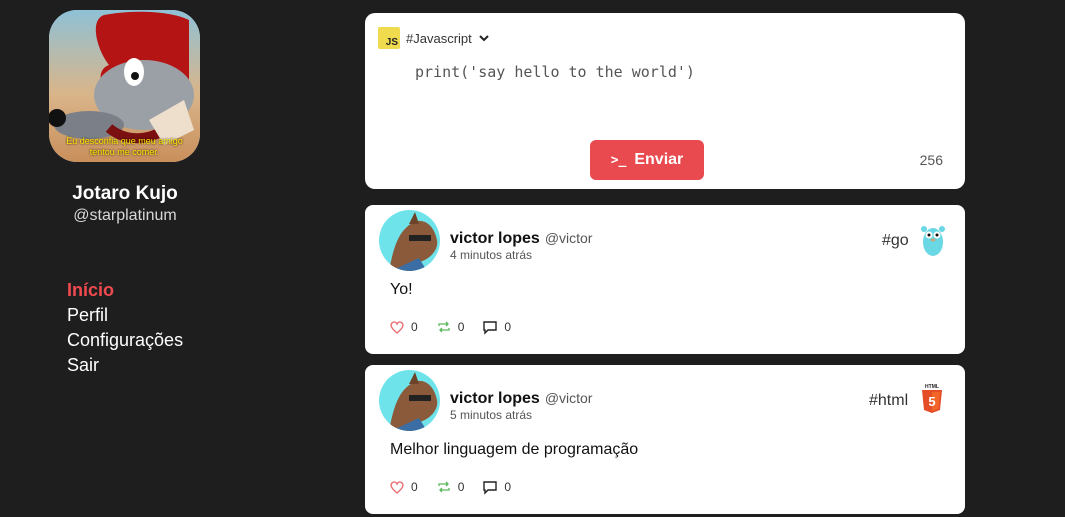  What do you see at coordinates (124, 141) in the screenshot?
I see `avatar-caption-line-1: Eu desconfia que meu amigo` at bounding box center [124, 141].